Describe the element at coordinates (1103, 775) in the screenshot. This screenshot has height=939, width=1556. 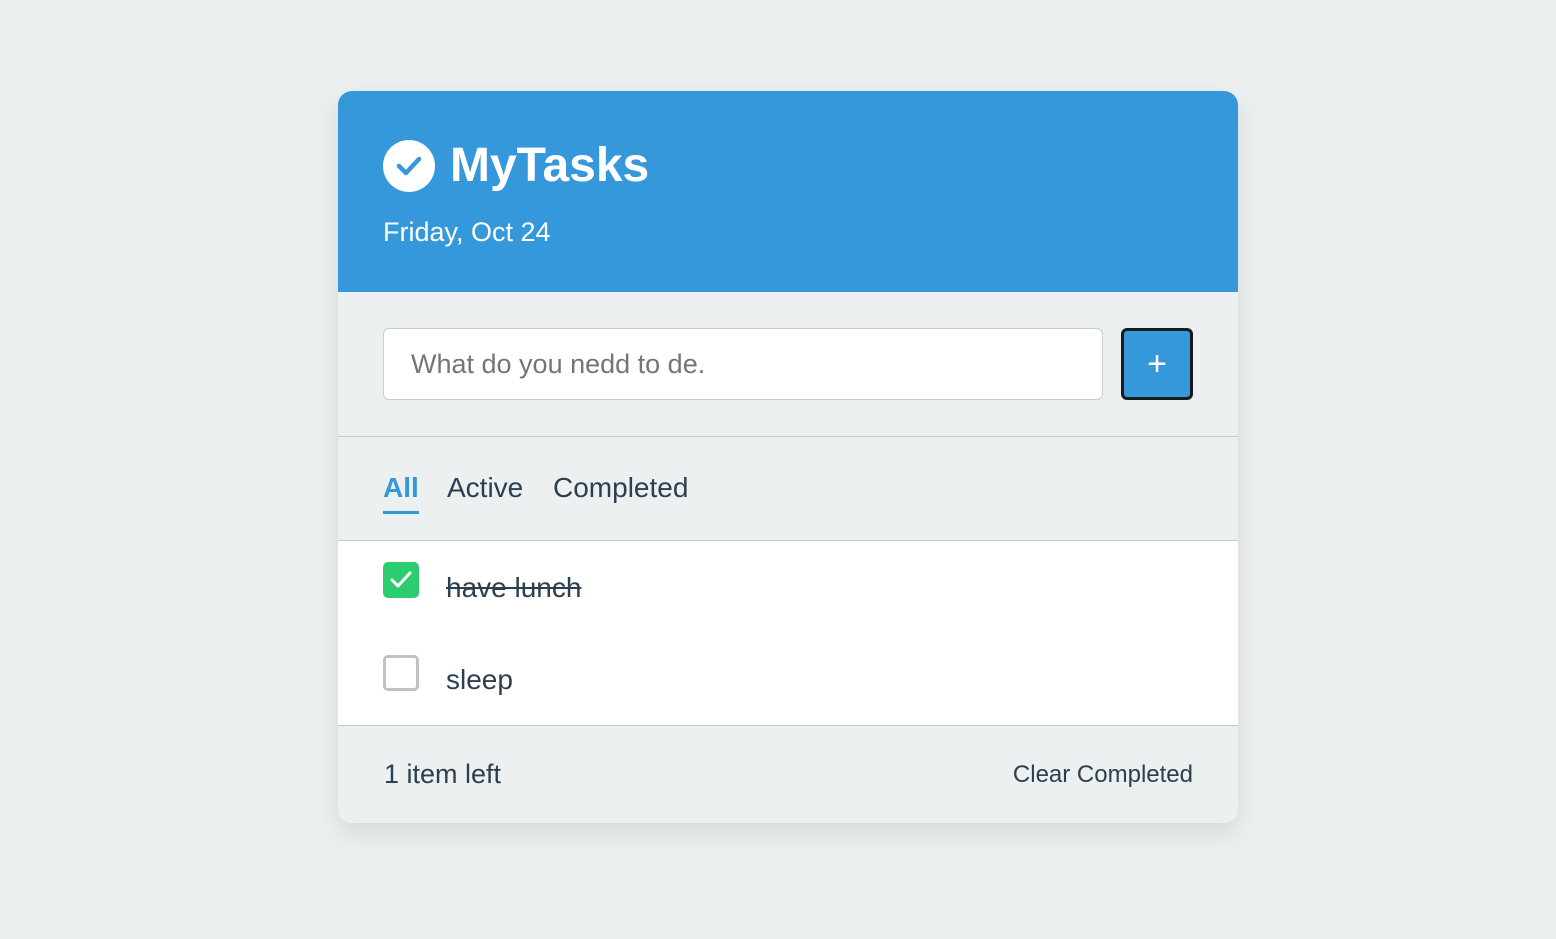
I see `clear-completed-button: Clear Completed` at that location.